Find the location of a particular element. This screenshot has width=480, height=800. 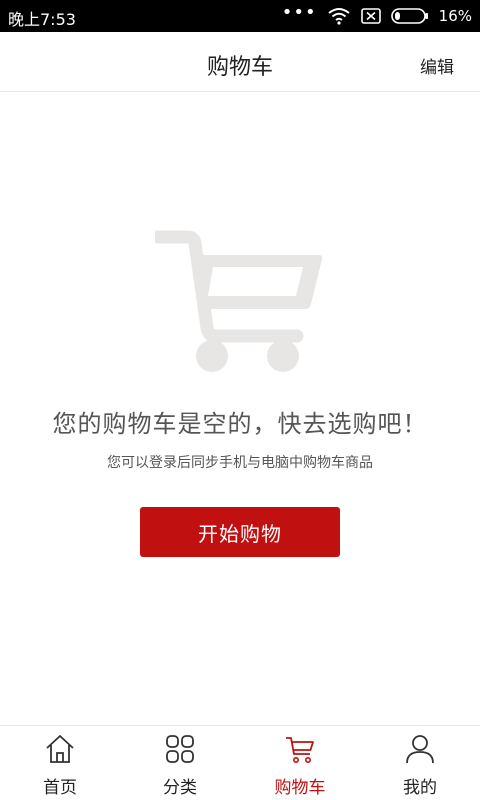

nav-label-home: 首页 is located at coordinates (60, 788).